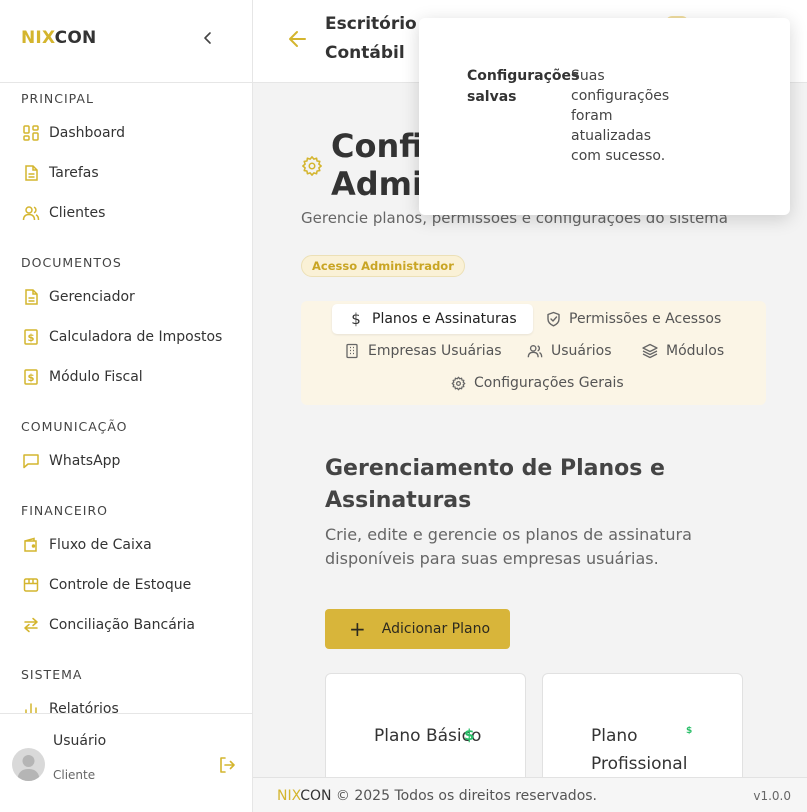 Image resolution: width=807 pixels, height=812 pixels. I want to click on status-badge: Acesso Administrador, so click(383, 266).